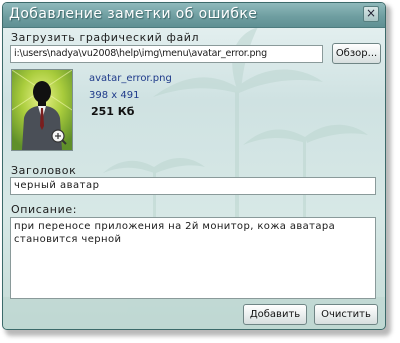 The height and width of the screenshot is (343, 400). I want to click on heading-label: Заголовок, so click(44, 170).